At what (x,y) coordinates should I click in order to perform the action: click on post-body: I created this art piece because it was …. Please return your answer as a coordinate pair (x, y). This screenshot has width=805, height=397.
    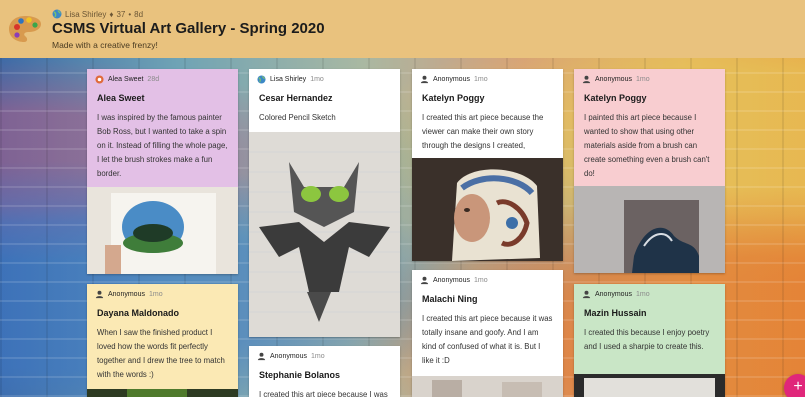
    Looking at the image, I should click on (487, 339).